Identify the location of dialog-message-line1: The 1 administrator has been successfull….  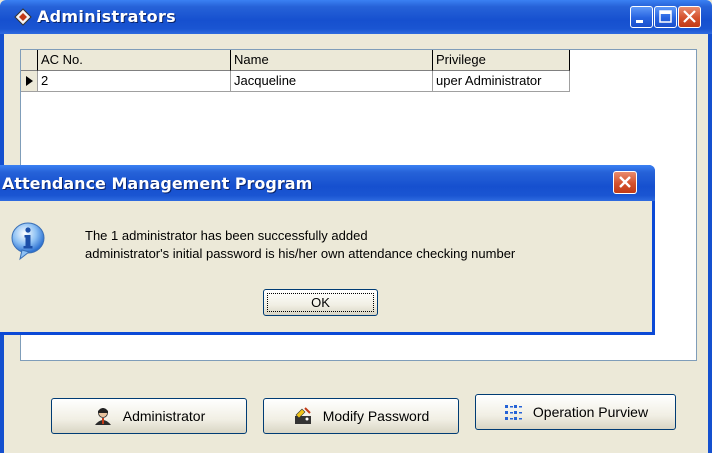
(226, 235).